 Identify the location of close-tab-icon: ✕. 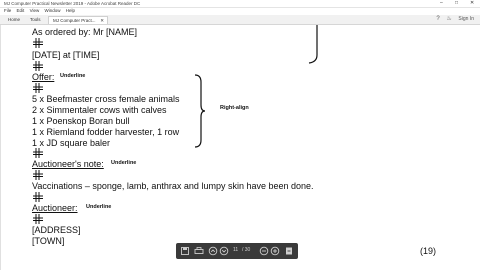
(102, 21).